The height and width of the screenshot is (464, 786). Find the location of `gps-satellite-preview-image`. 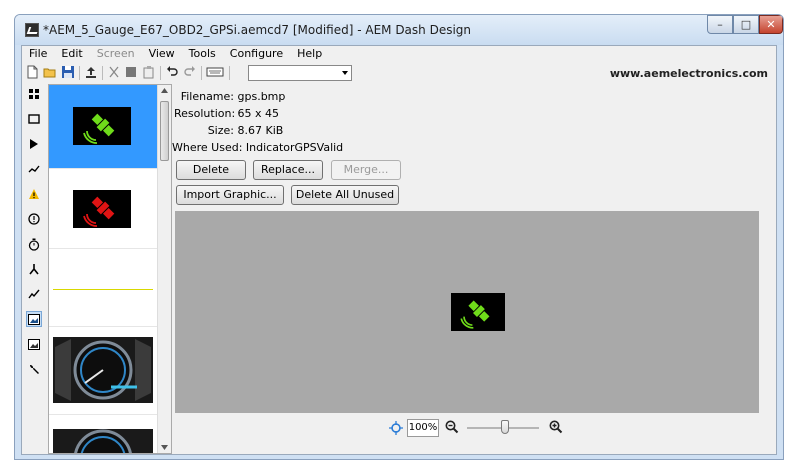

gps-satellite-preview-image is located at coordinates (478, 312).